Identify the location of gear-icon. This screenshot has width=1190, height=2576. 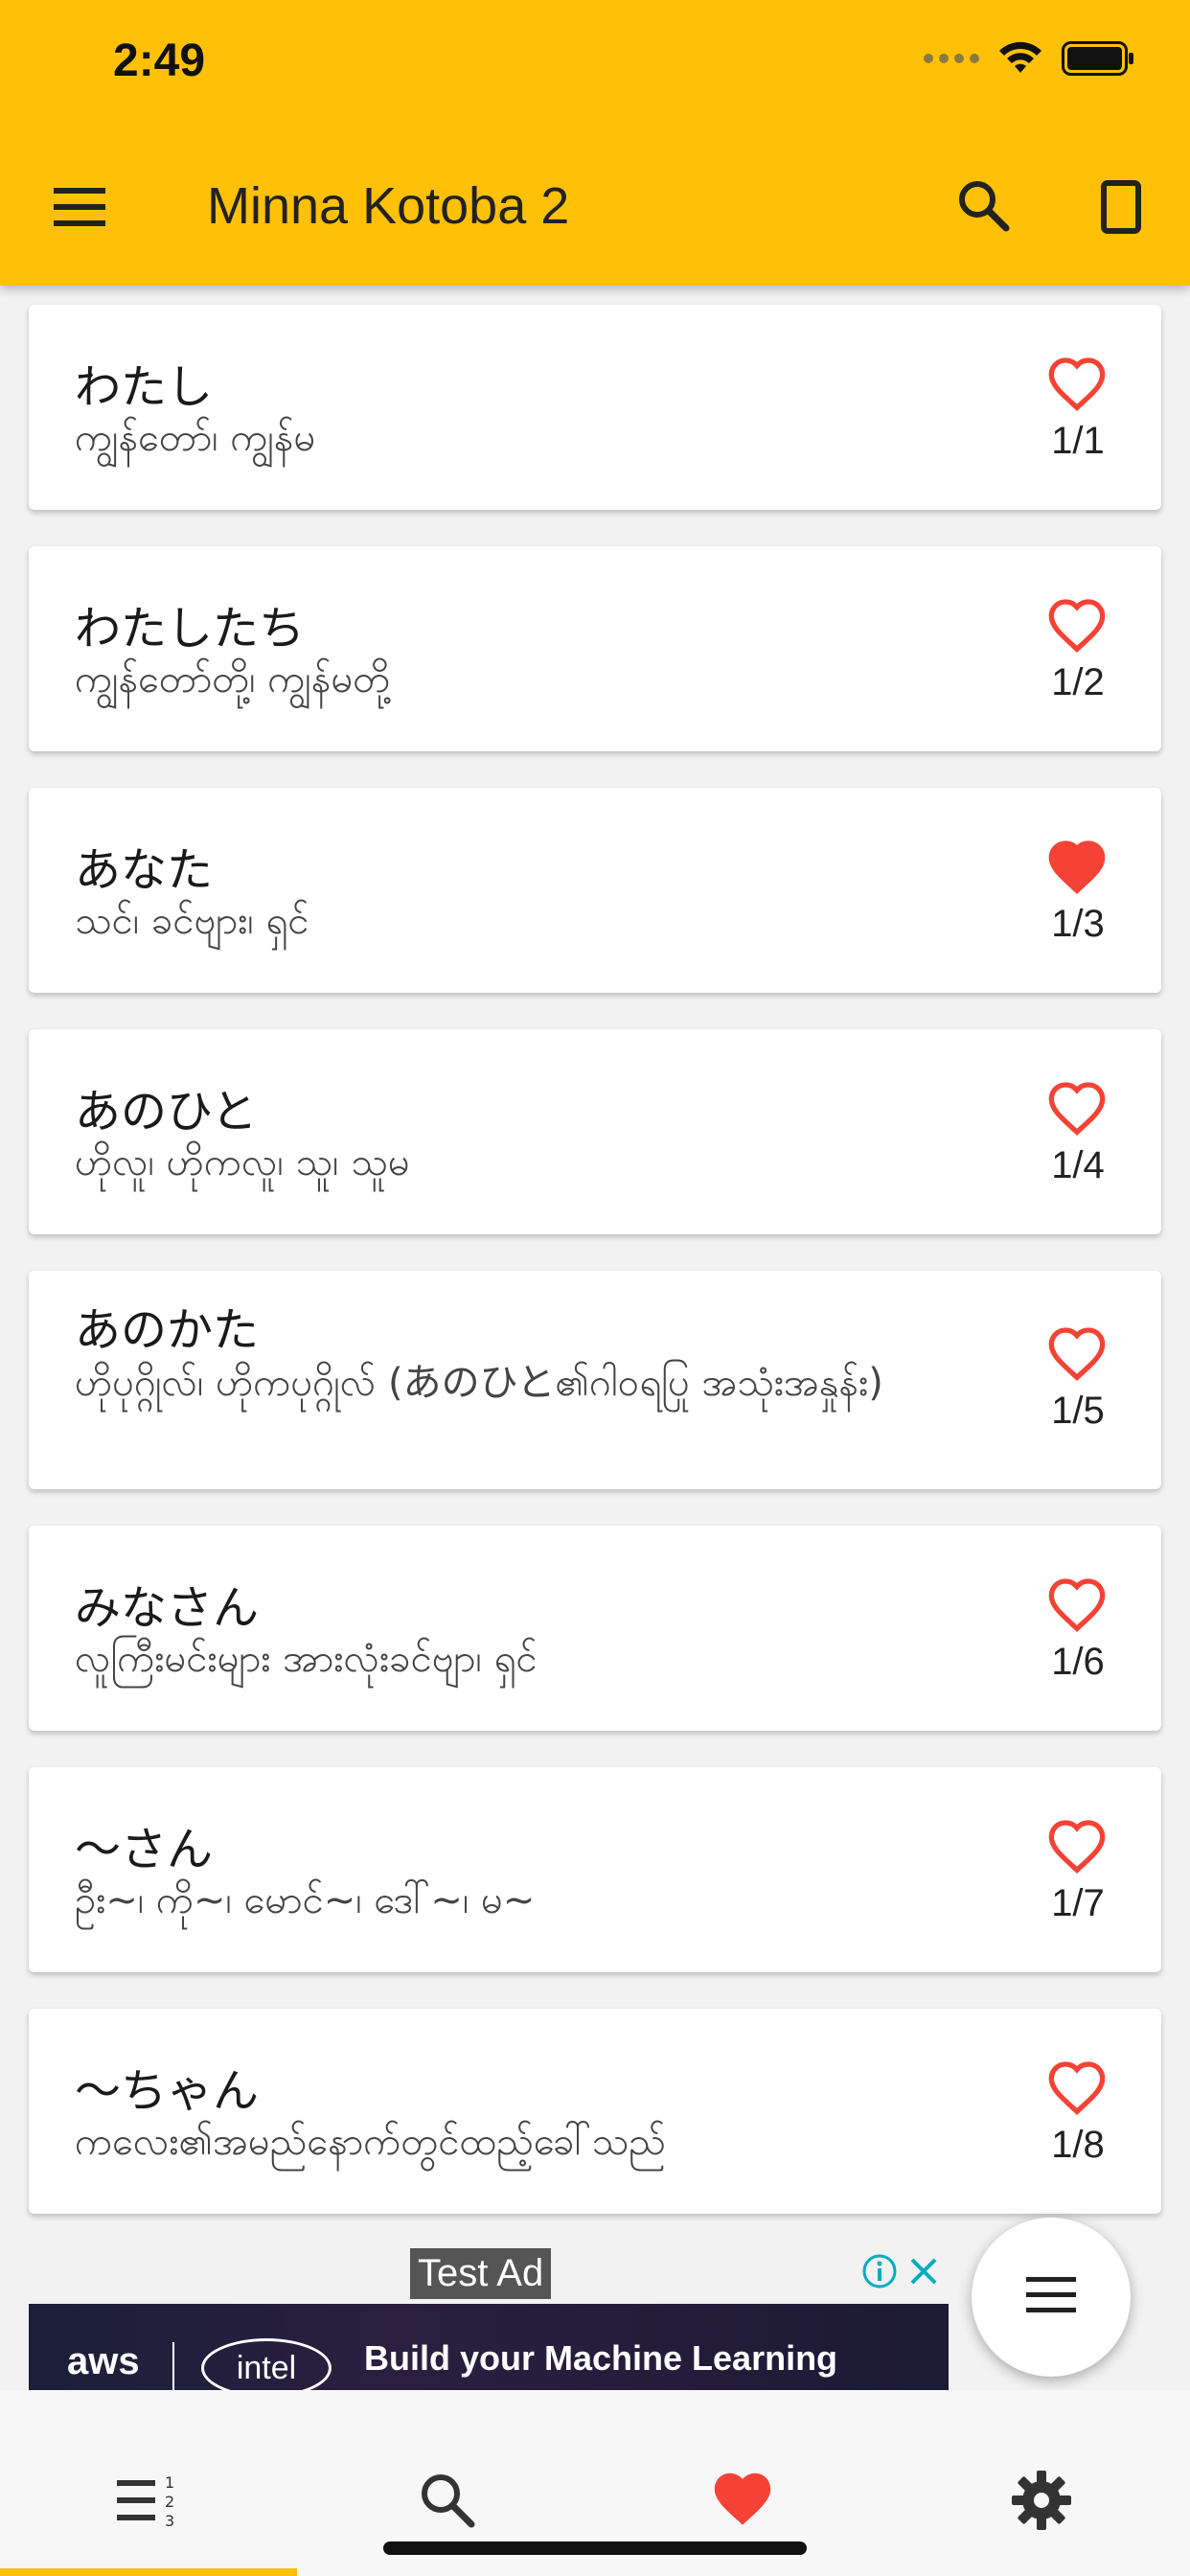
(1041, 2500).